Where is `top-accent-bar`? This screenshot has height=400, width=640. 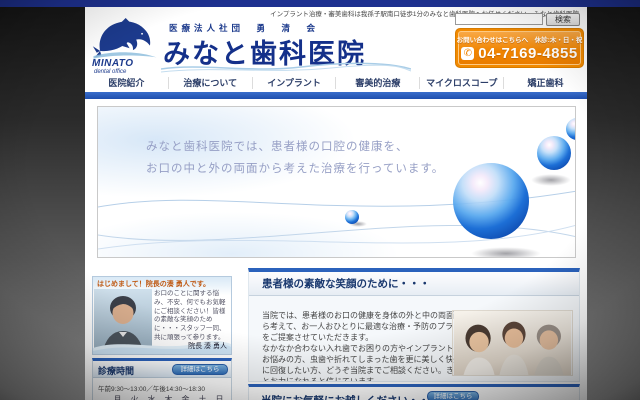 top-accent-bar is located at coordinates (320, 3).